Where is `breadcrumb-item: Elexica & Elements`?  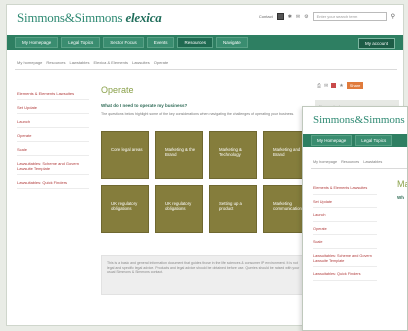
breadcrumb-item: Elexica & Elements is located at coordinates (111, 62).